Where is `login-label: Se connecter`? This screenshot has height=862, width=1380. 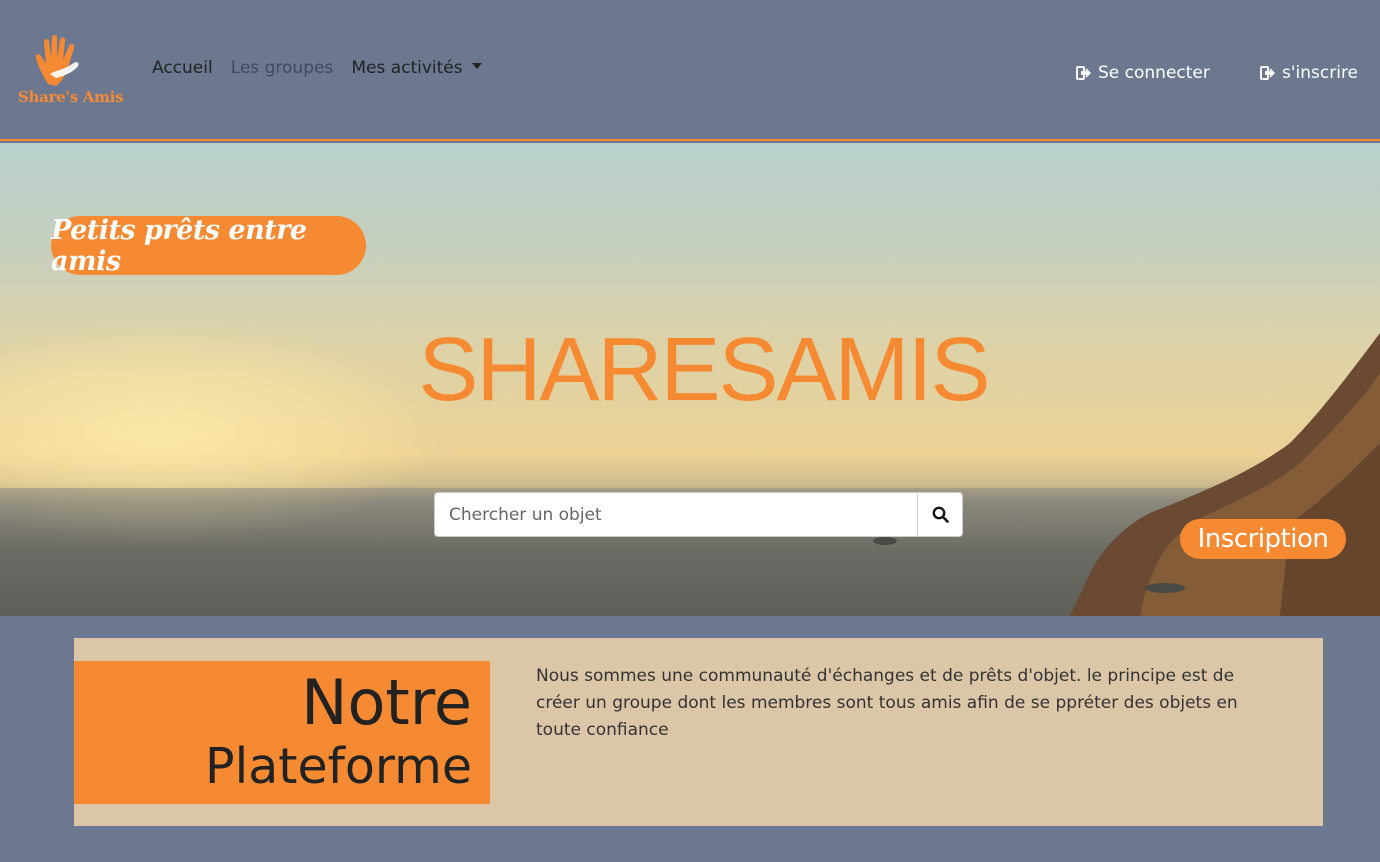
login-label: Se connecter is located at coordinates (1154, 73).